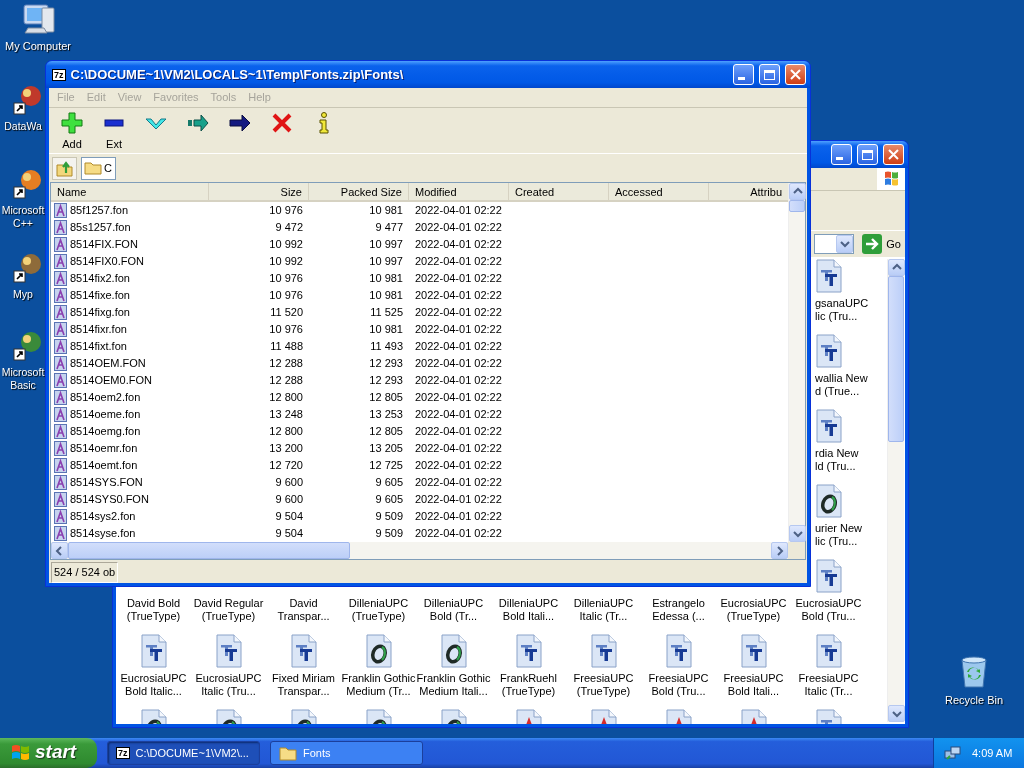 This screenshot has height=768, width=1024. Describe the element at coordinates (38, 46) in the screenshot. I see `desktop-icon-label: My Computer` at that location.